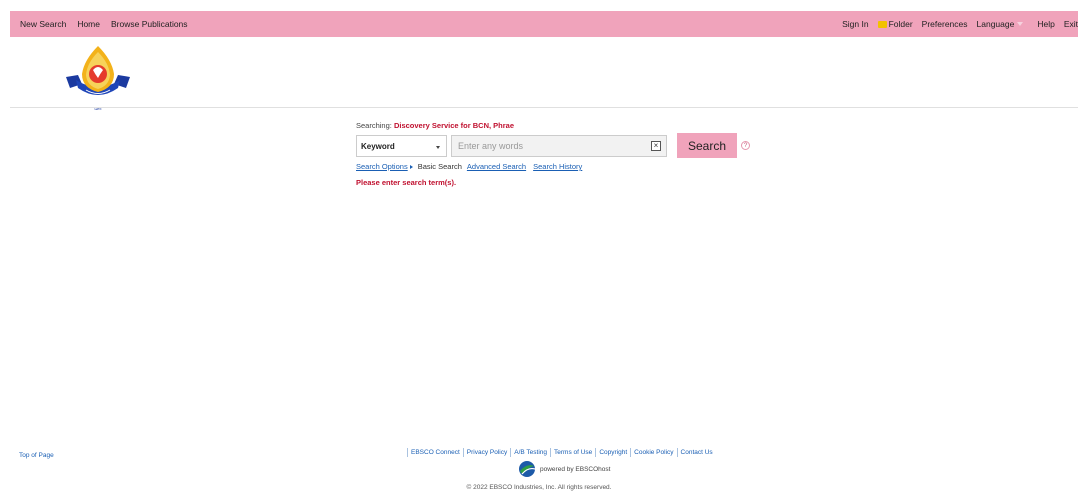 The width and height of the screenshot is (1078, 492). I want to click on folder-icon, so click(882, 24).